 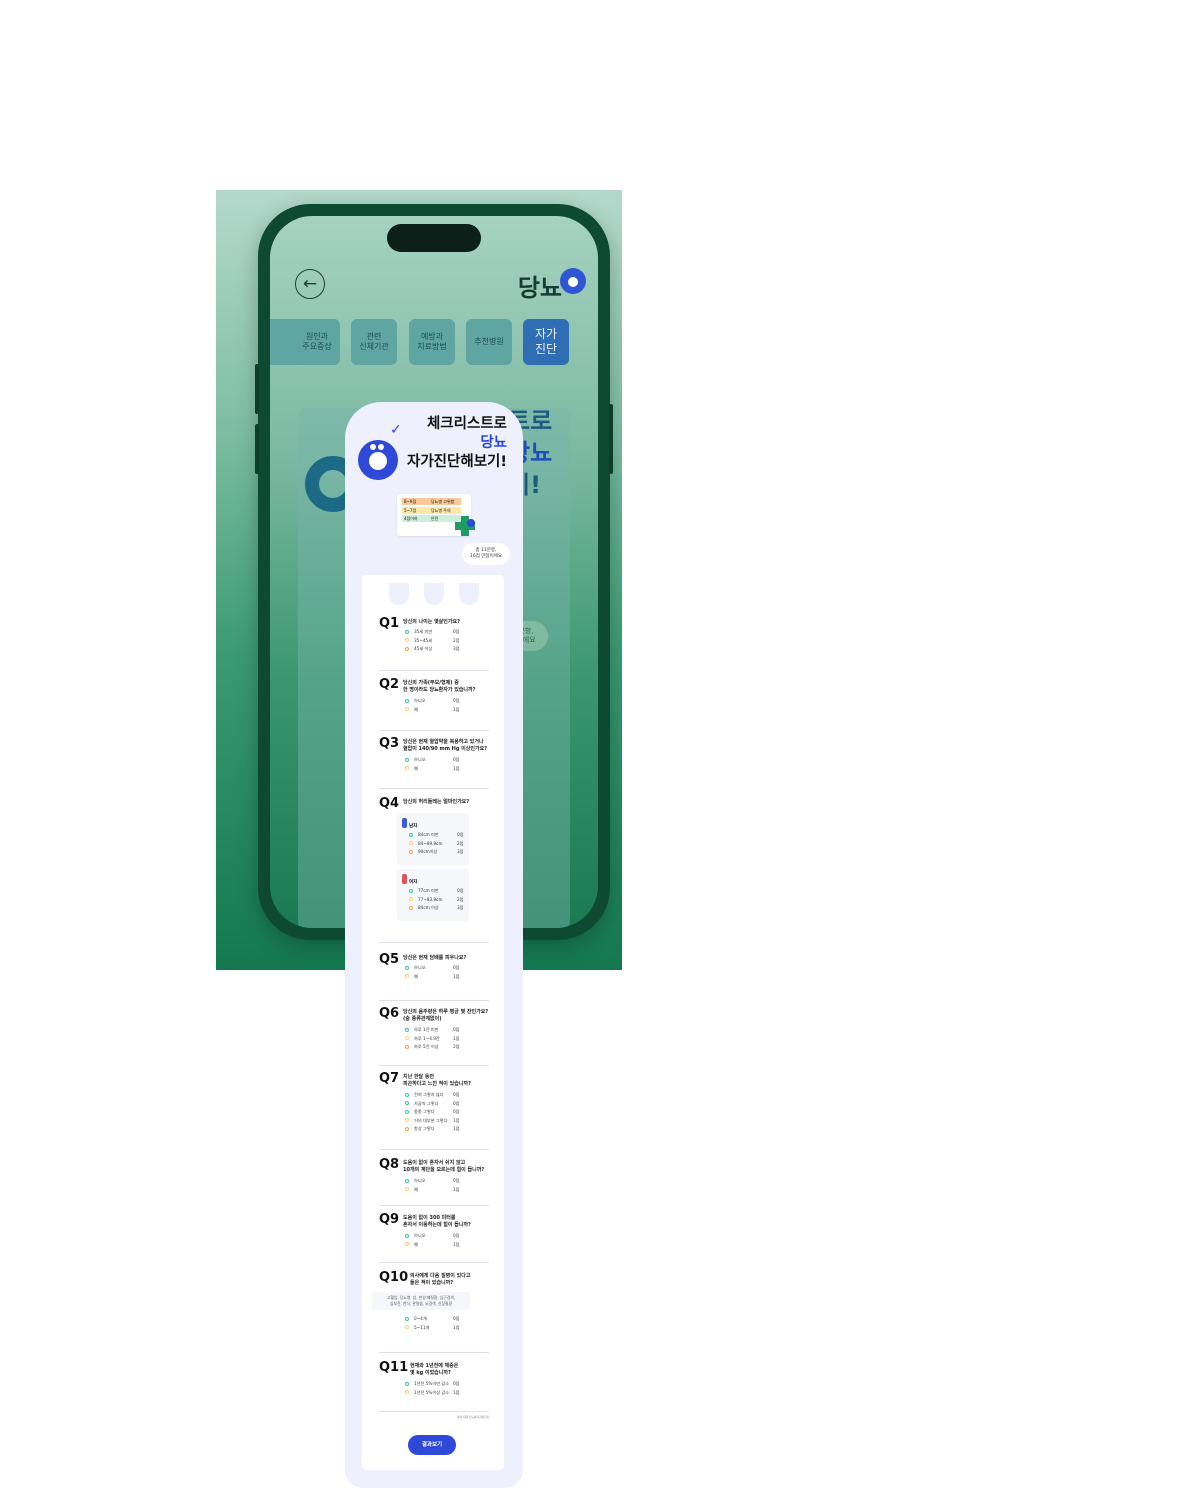 What do you see at coordinates (434, 1369) in the screenshot?
I see `question-text: 현재와 1년전에 체중은 몇 kg 이었습니까?` at bounding box center [434, 1369].